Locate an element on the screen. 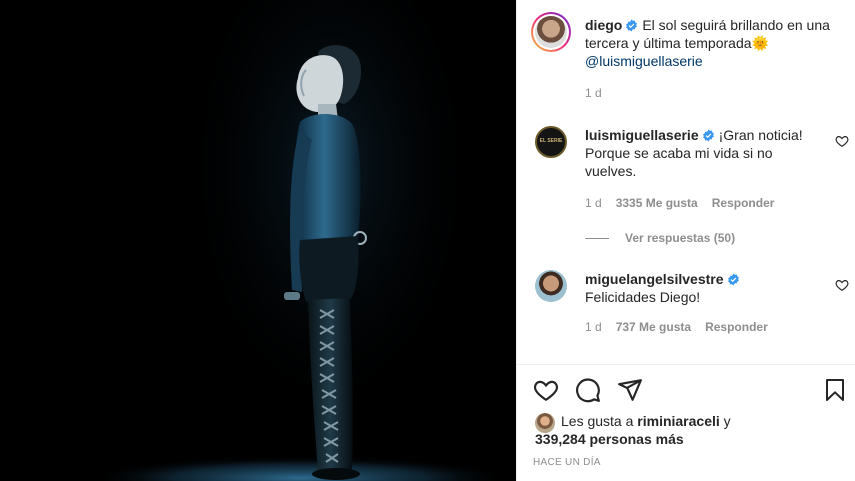 This screenshot has height=481, width=855. likes-prefix: Les gusta a is located at coordinates (597, 421).